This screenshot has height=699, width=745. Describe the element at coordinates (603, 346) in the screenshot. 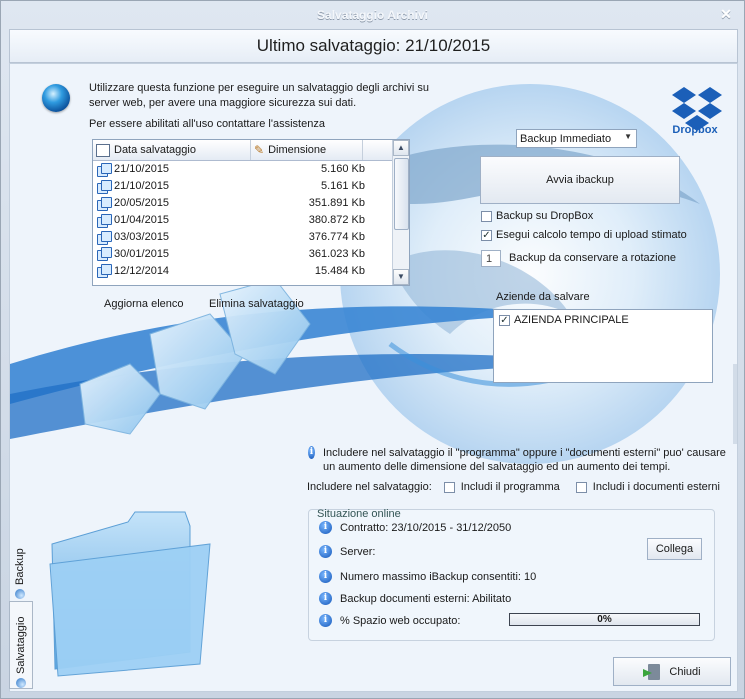

I see `companies-list: ✓ AZIENDA PRINCIPALE` at that location.